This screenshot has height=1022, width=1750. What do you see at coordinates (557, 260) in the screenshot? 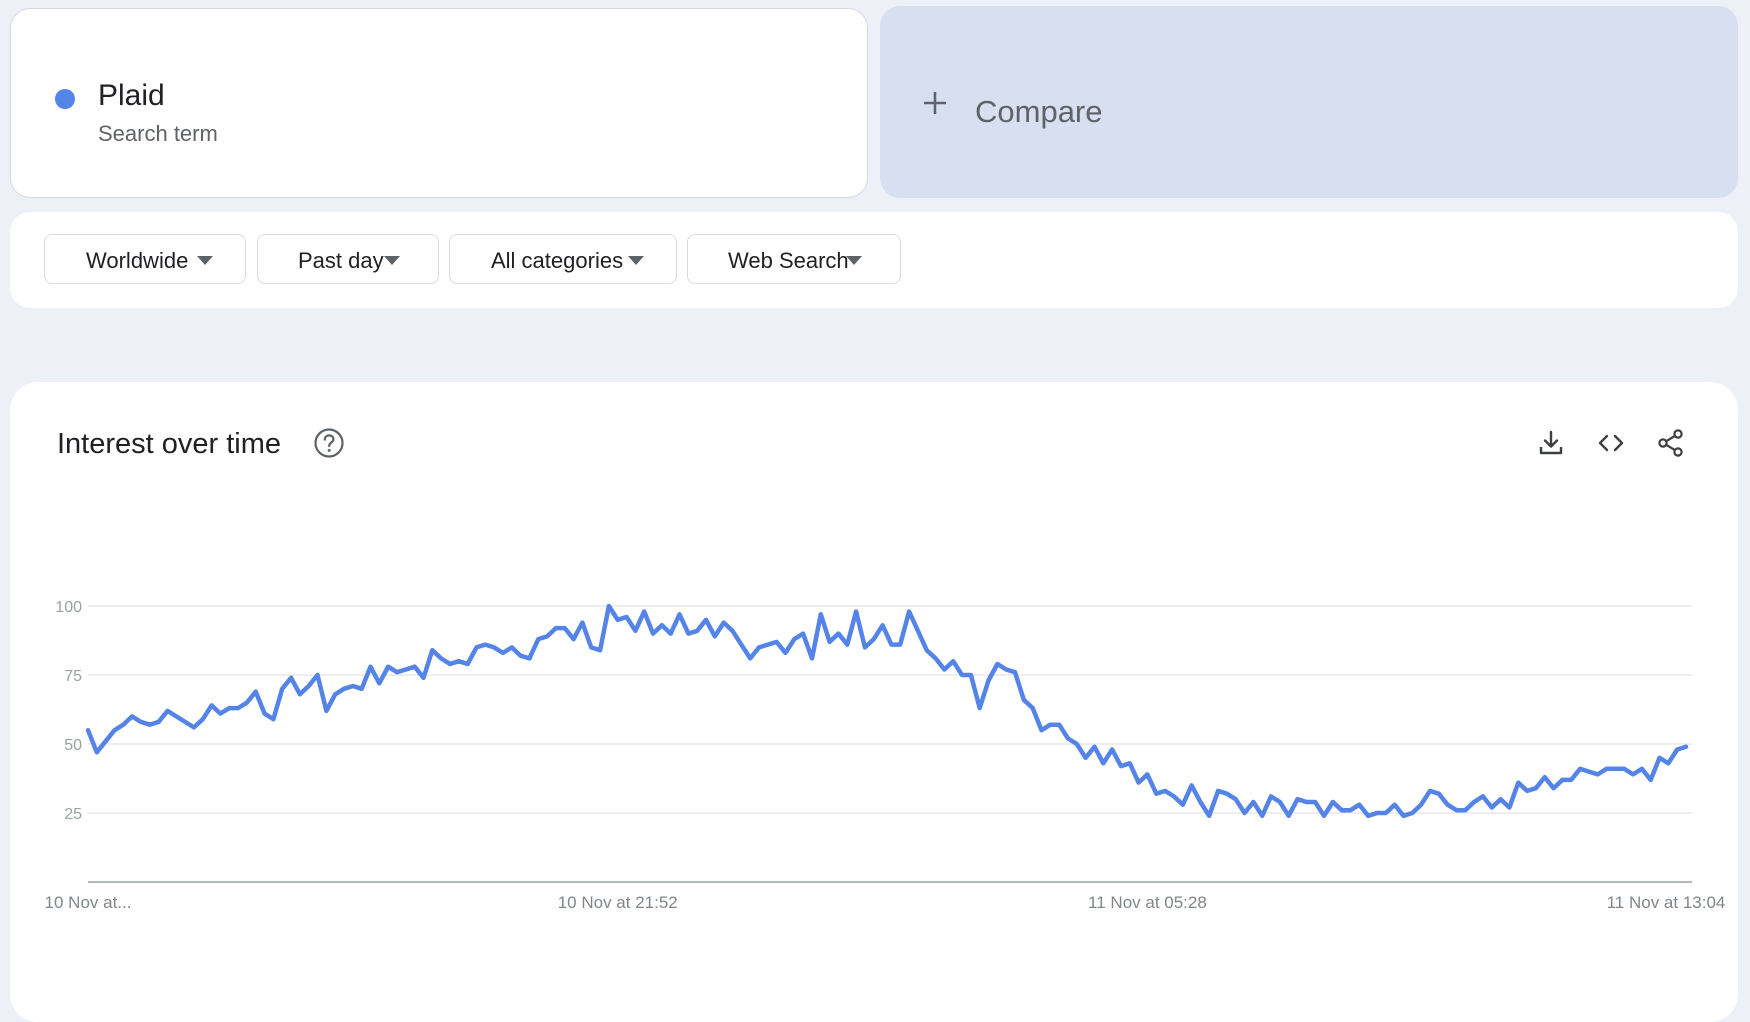
I see `filter-label: All categories` at bounding box center [557, 260].